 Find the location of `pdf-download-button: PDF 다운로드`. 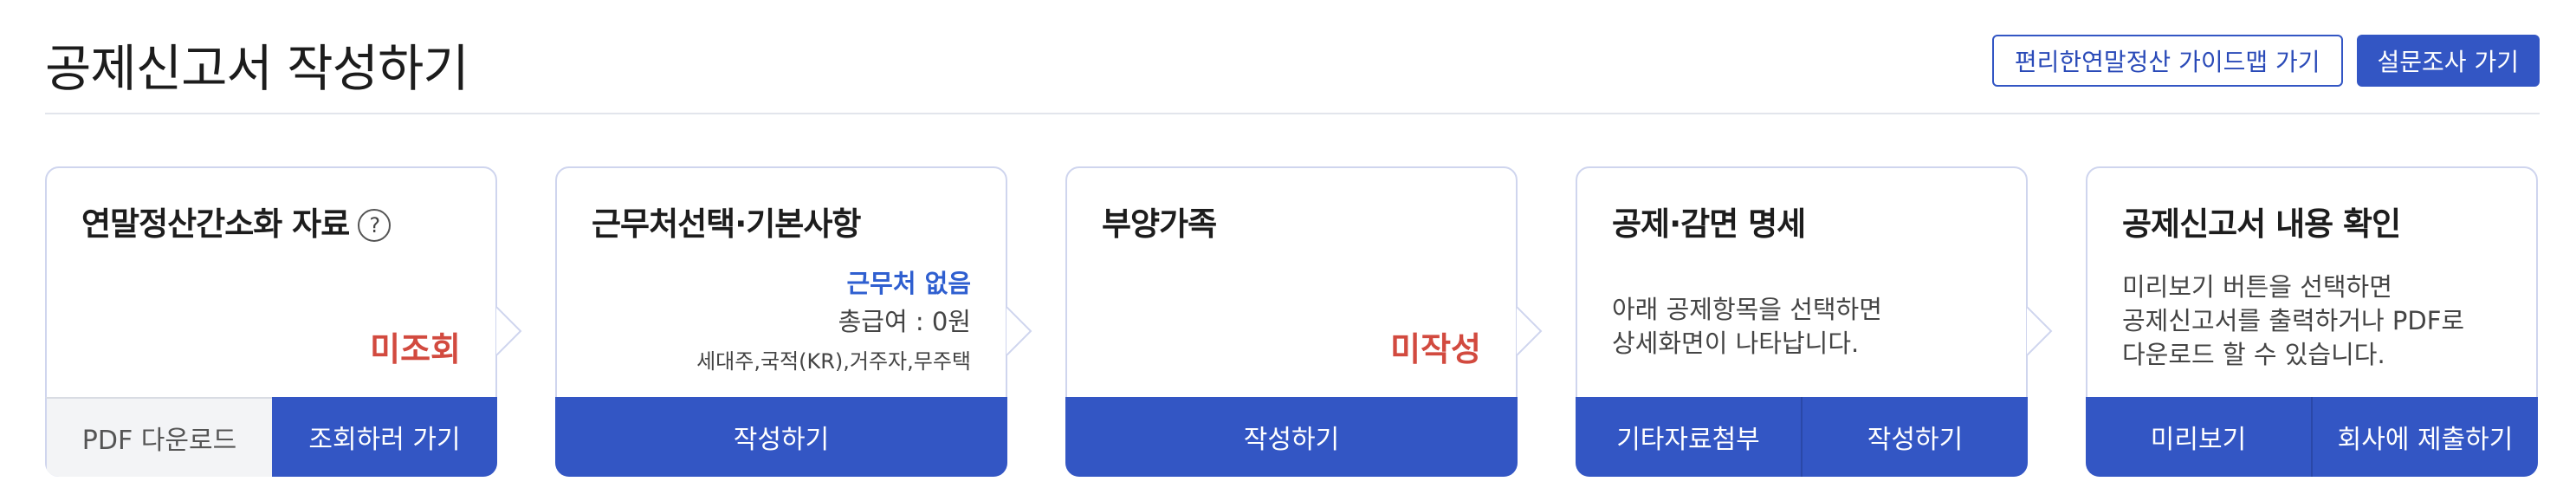

pdf-download-button: PDF 다운로드 is located at coordinates (158, 437).